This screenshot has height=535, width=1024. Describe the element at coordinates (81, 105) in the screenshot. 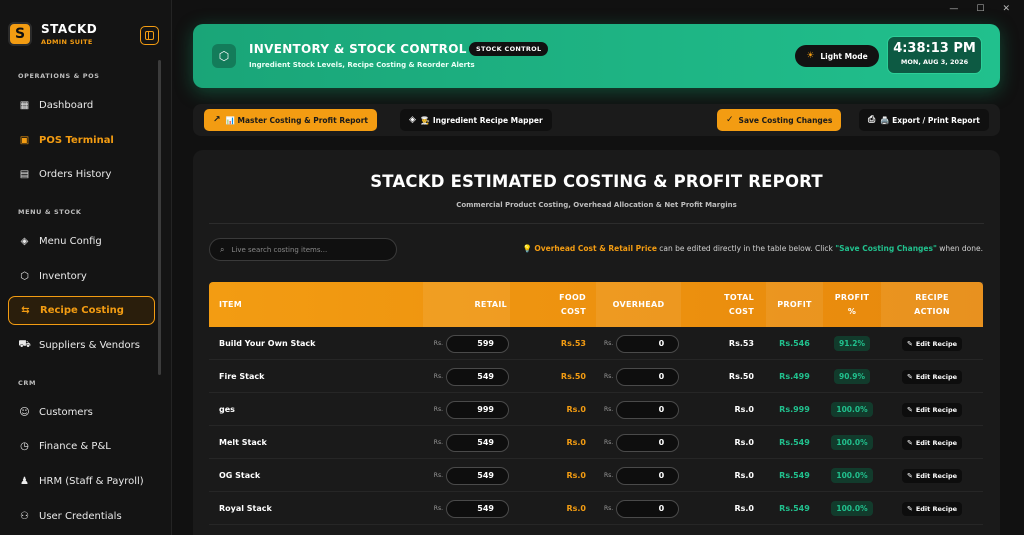

I see `sidebar-item-dashboard: ▦ Dashboard` at that location.